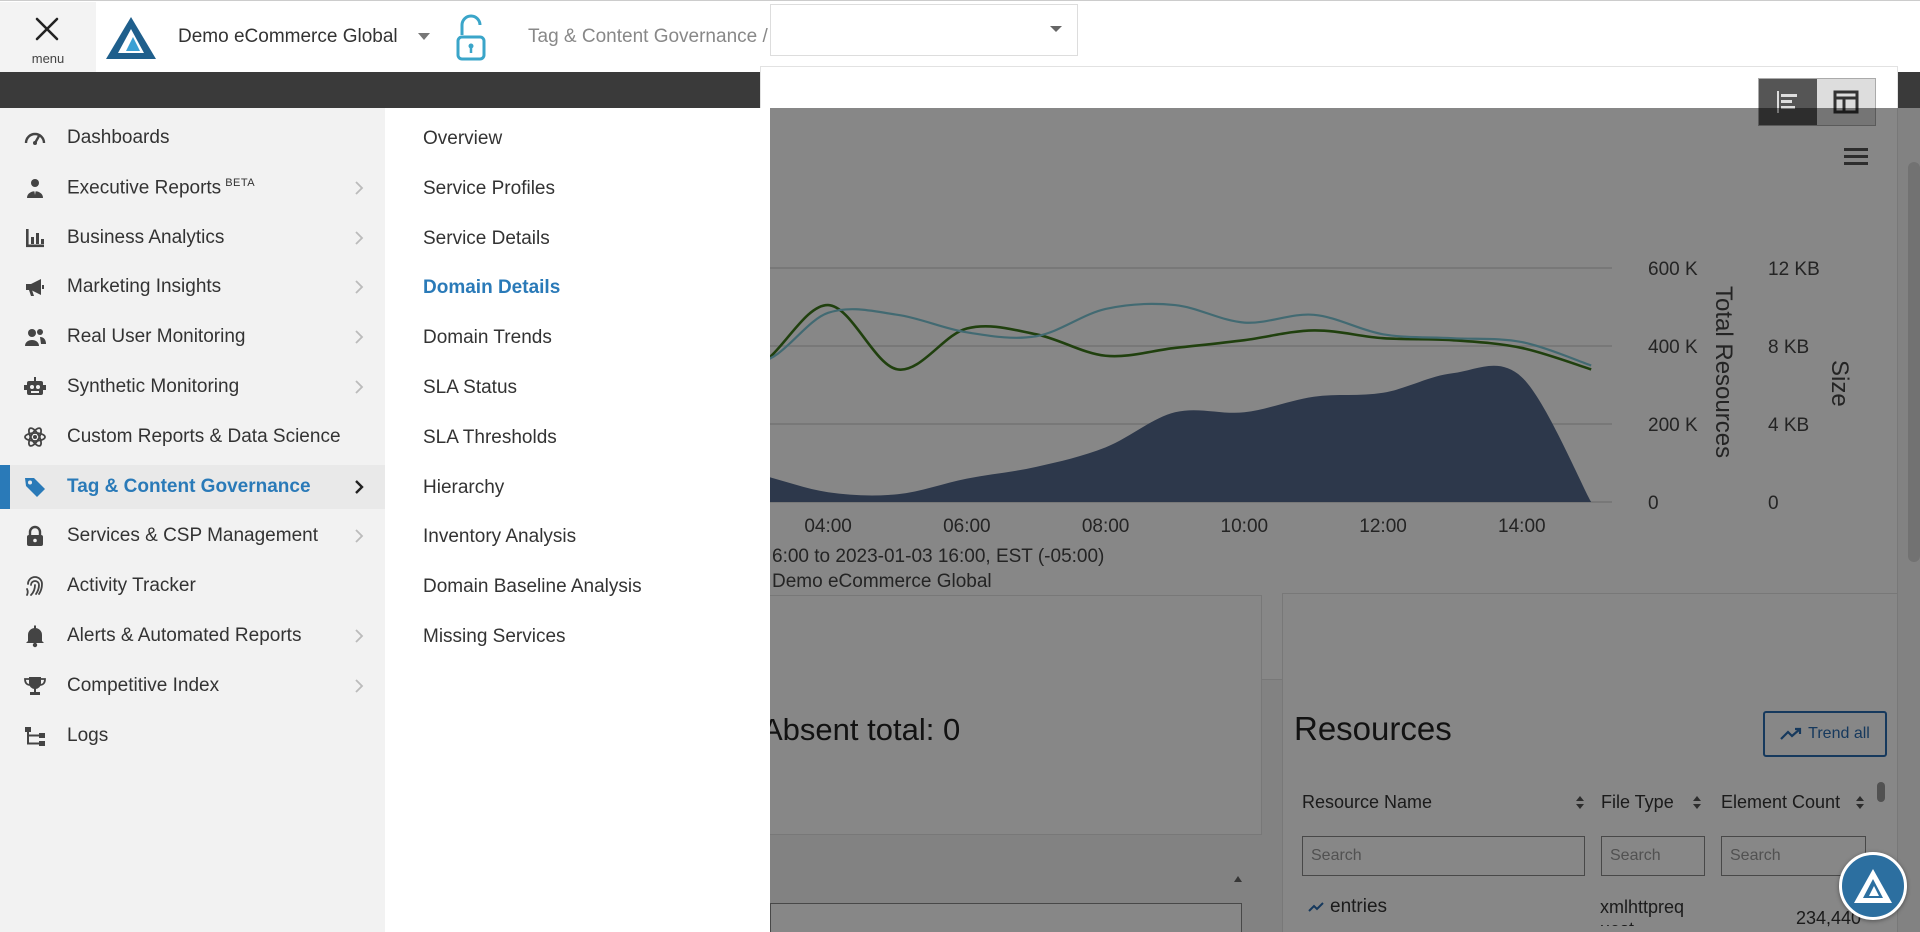 Image resolution: width=1920 pixels, height=932 pixels. What do you see at coordinates (463, 488) in the screenshot?
I see `submenu-item-hierarchy: Hierarchy` at bounding box center [463, 488].